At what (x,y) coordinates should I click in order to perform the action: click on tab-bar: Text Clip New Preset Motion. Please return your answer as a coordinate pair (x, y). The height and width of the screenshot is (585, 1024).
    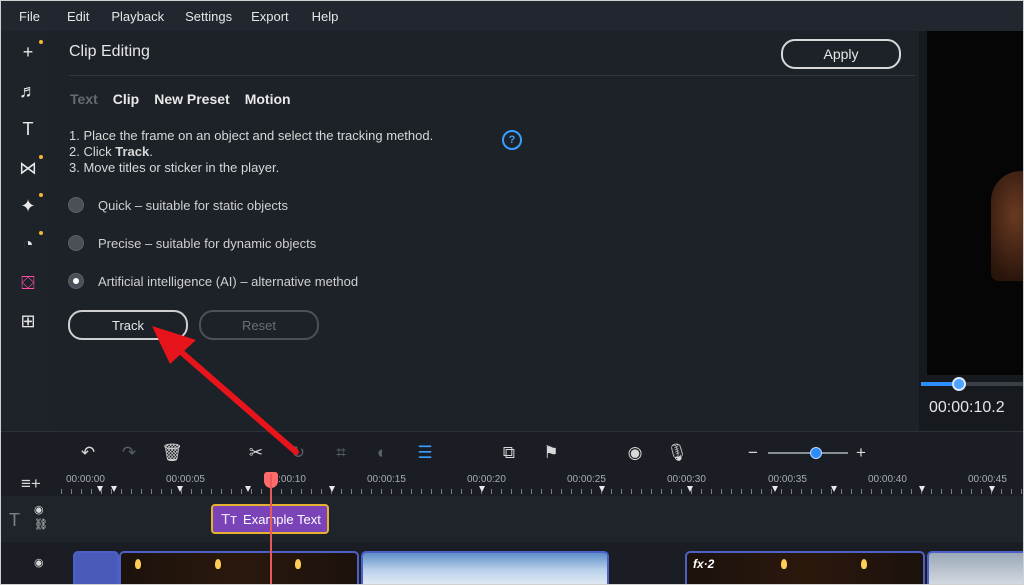
    Looking at the image, I should click on (188, 99).